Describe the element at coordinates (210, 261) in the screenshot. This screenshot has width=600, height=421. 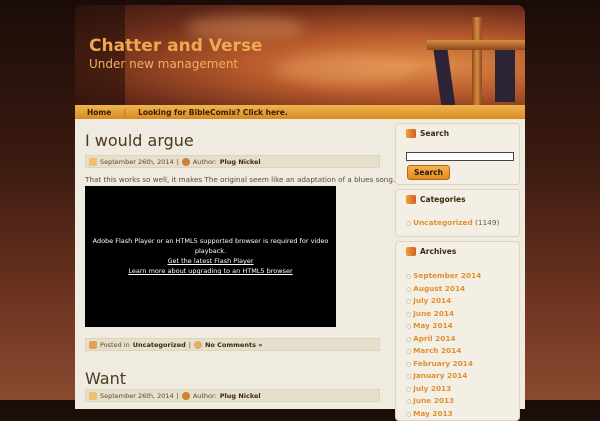
I see `flash-link: Get the latest Flash Player` at that location.